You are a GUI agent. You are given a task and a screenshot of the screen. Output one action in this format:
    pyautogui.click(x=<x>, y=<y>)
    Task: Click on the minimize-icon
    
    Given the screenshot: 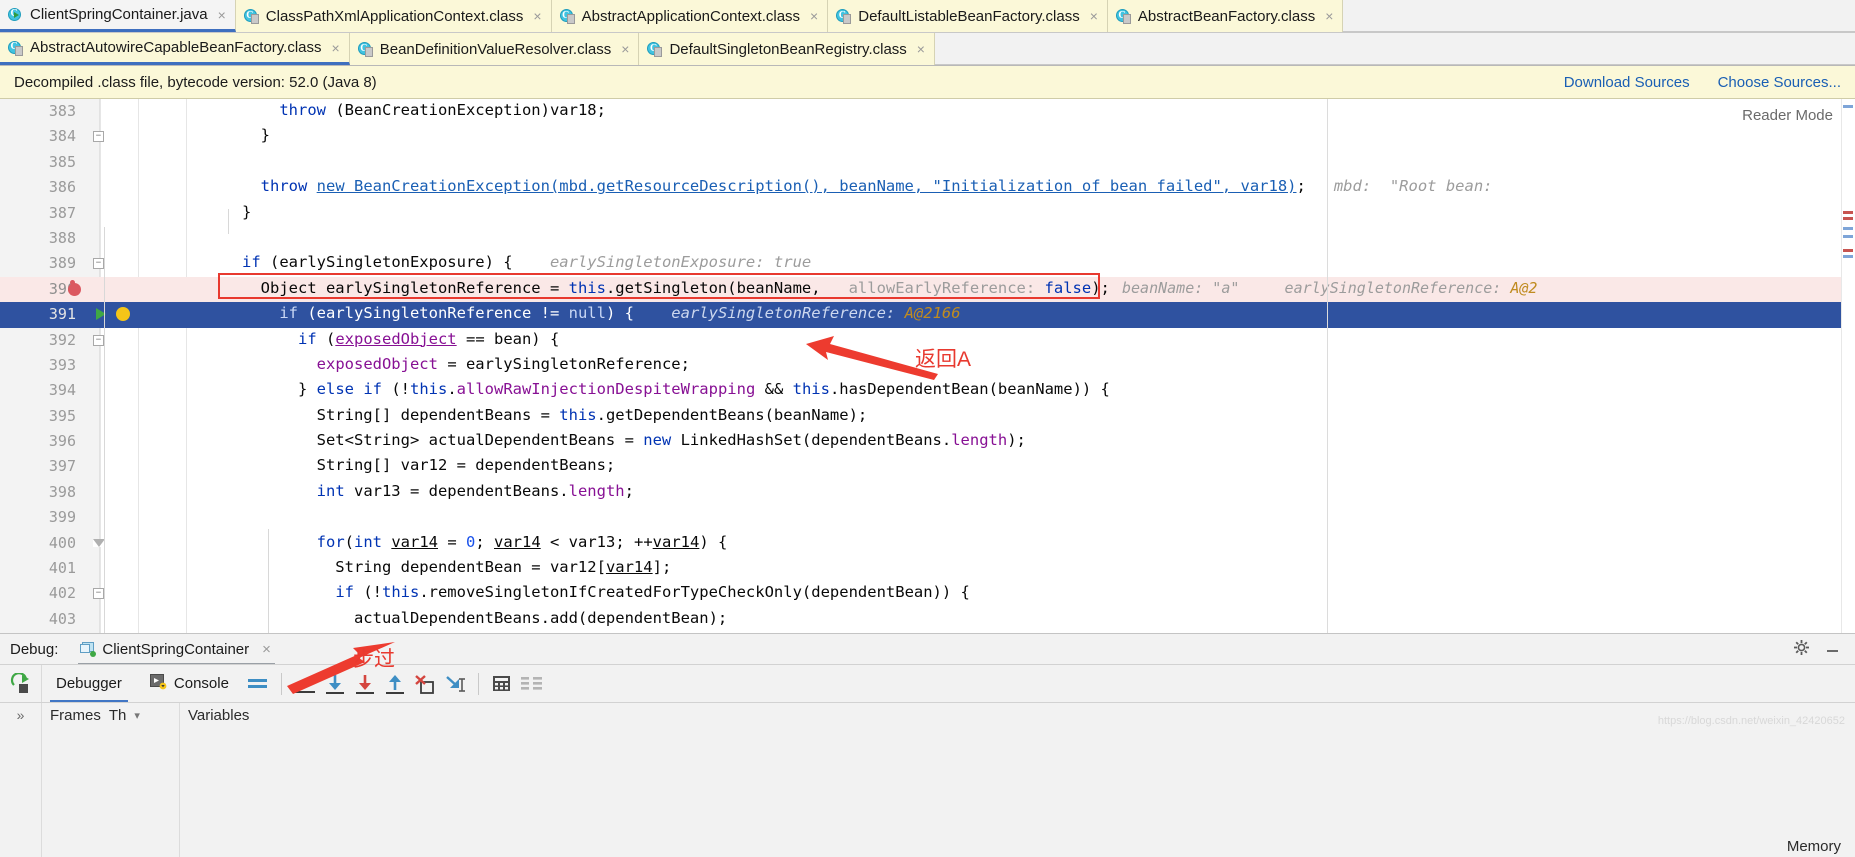 What is the action you would take?
    pyautogui.click(x=1832, y=649)
    